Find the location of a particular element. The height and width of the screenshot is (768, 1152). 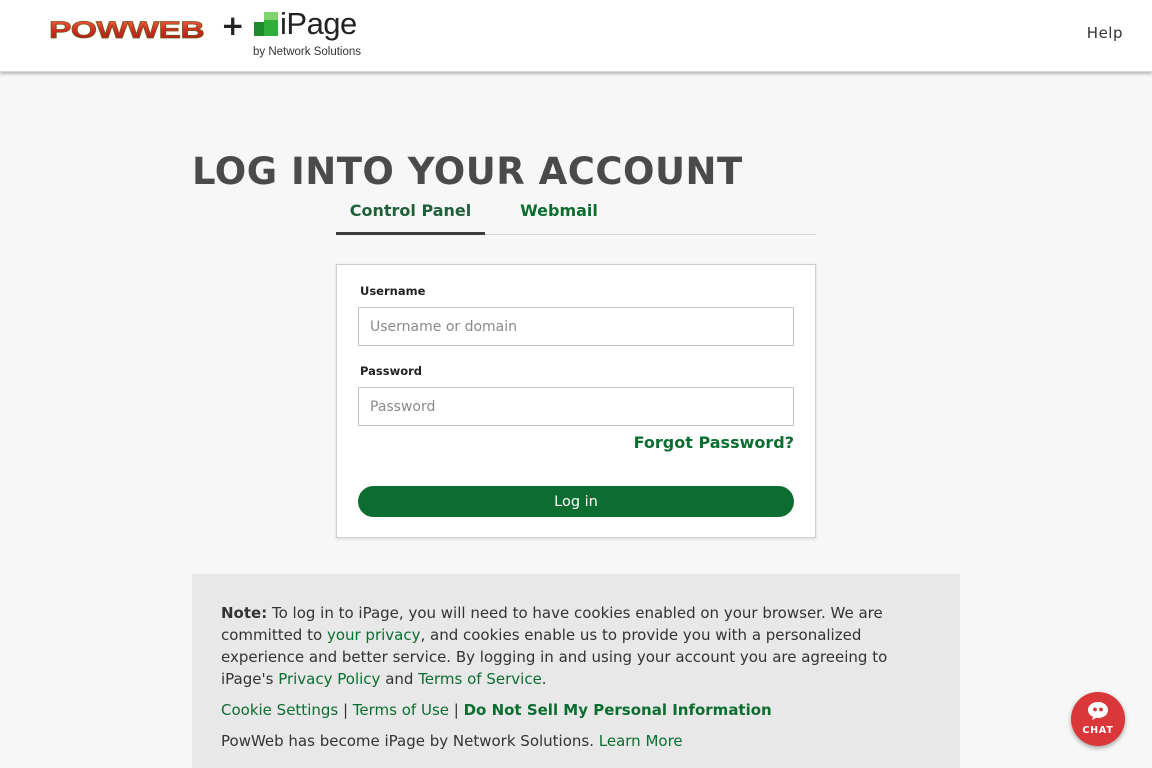

tab-webmail: Webmail is located at coordinates (559, 215).